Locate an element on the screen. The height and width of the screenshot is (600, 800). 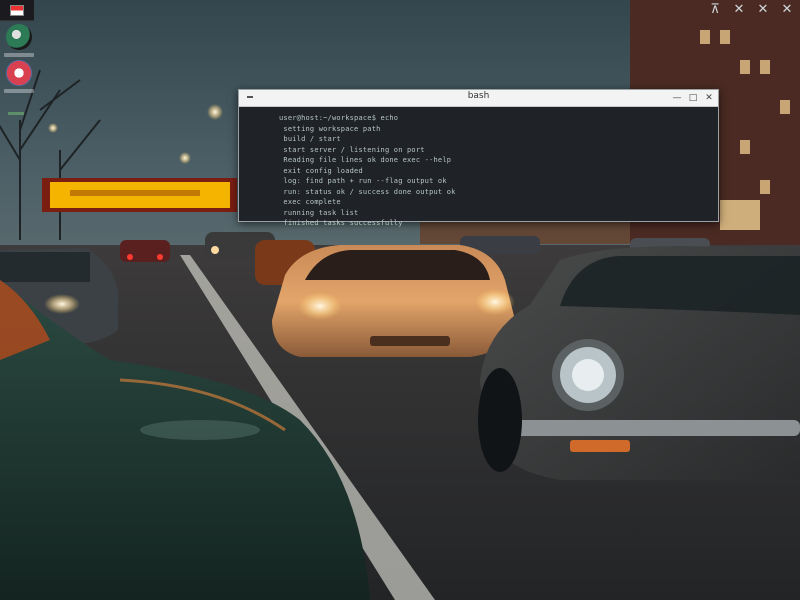
terminal-line: user@host:~/workspace$ echo is located at coordinates (493, 118).